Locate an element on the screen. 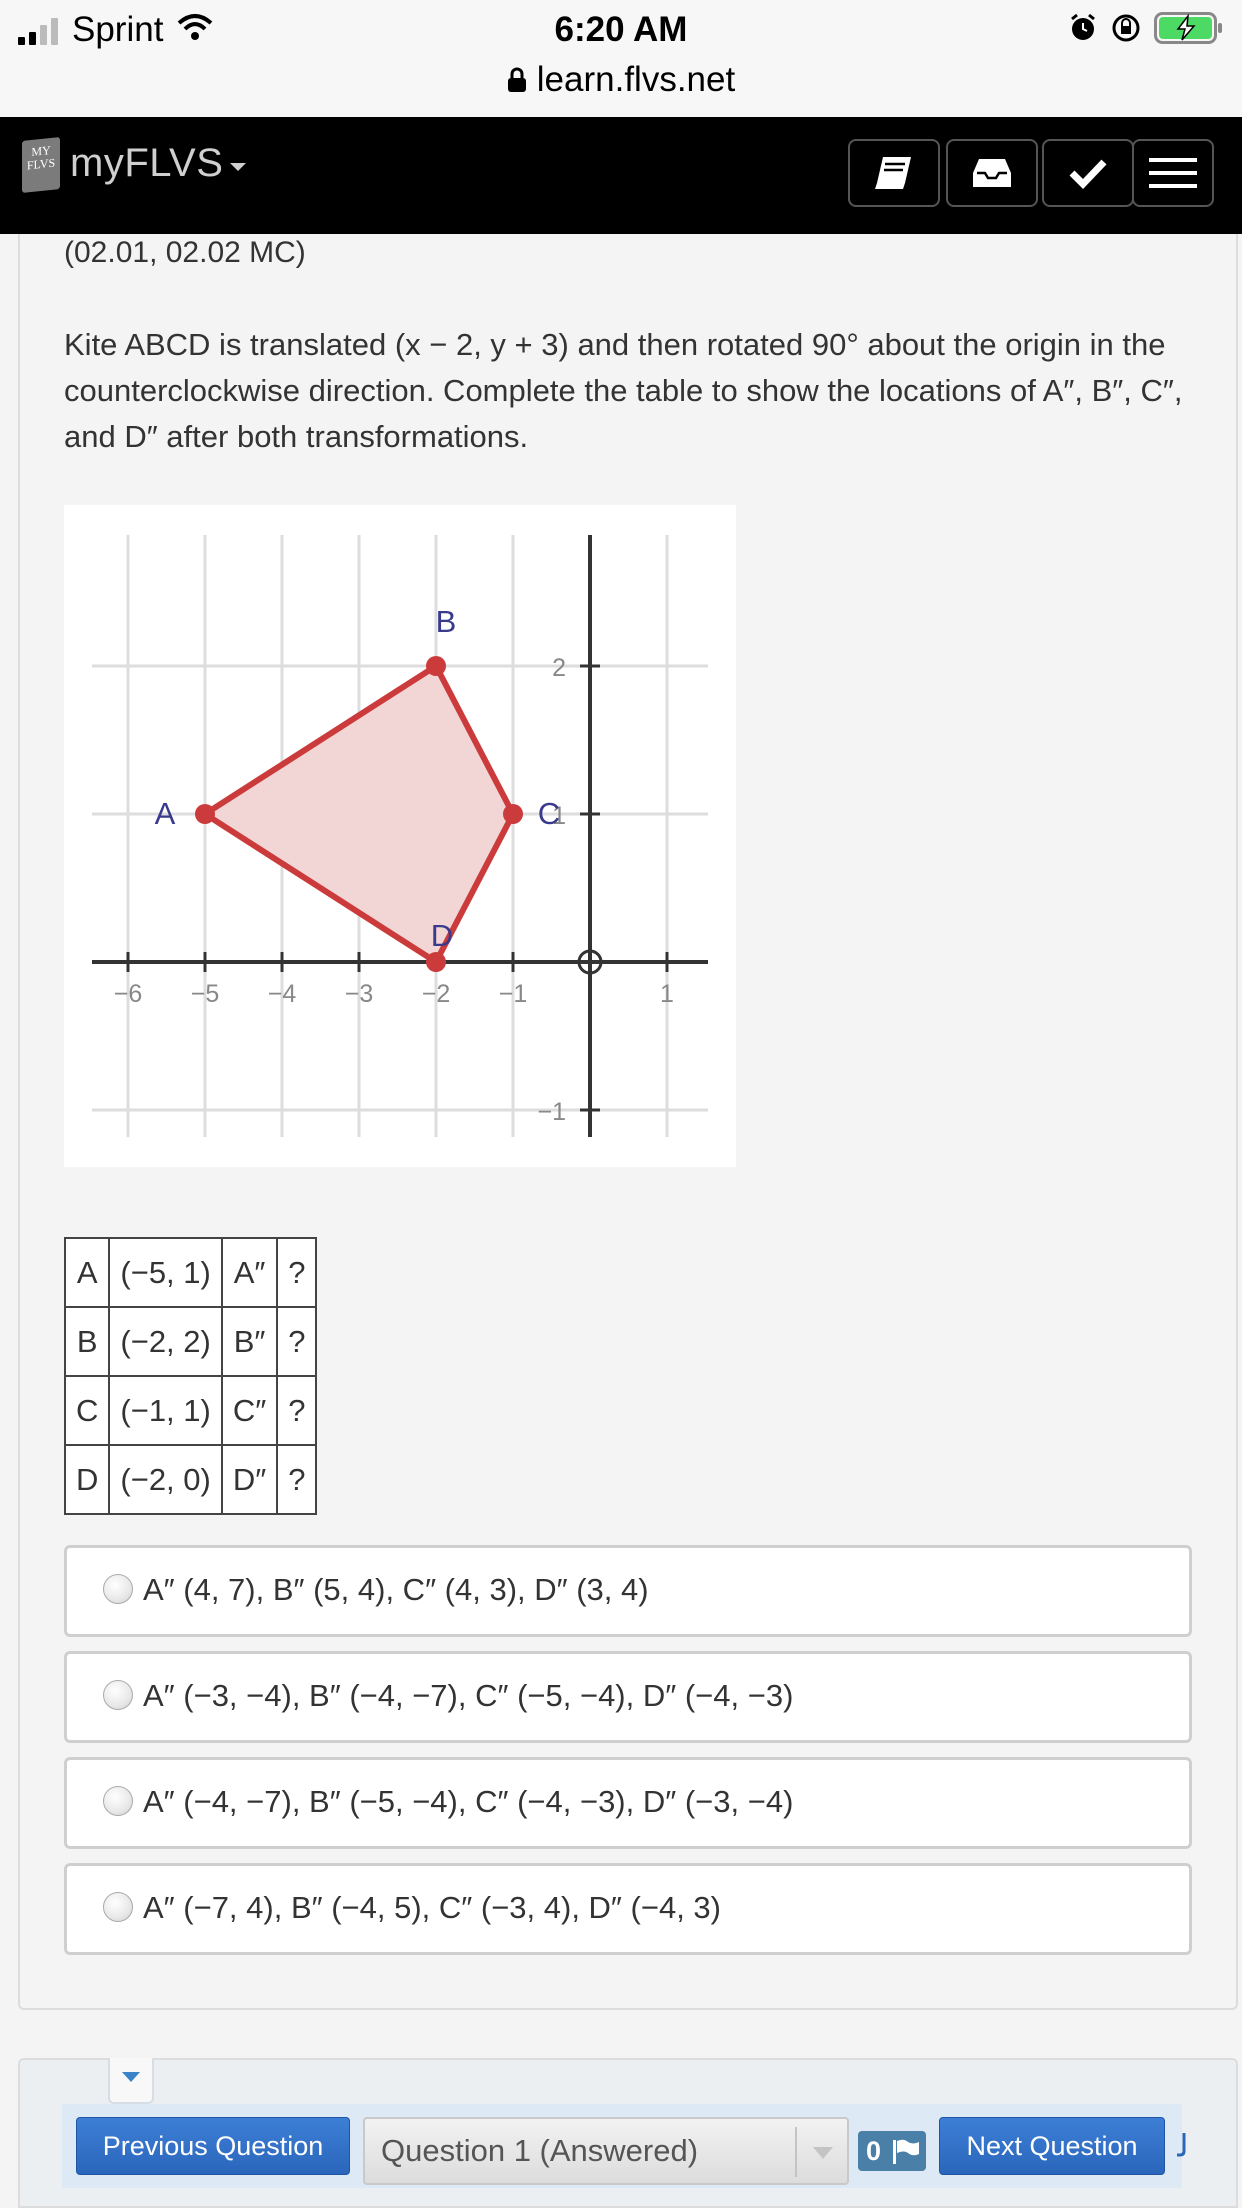 Image resolution: width=1242 pixels, height=2208 pixels. book-icon is located at coordinates (893, 173).